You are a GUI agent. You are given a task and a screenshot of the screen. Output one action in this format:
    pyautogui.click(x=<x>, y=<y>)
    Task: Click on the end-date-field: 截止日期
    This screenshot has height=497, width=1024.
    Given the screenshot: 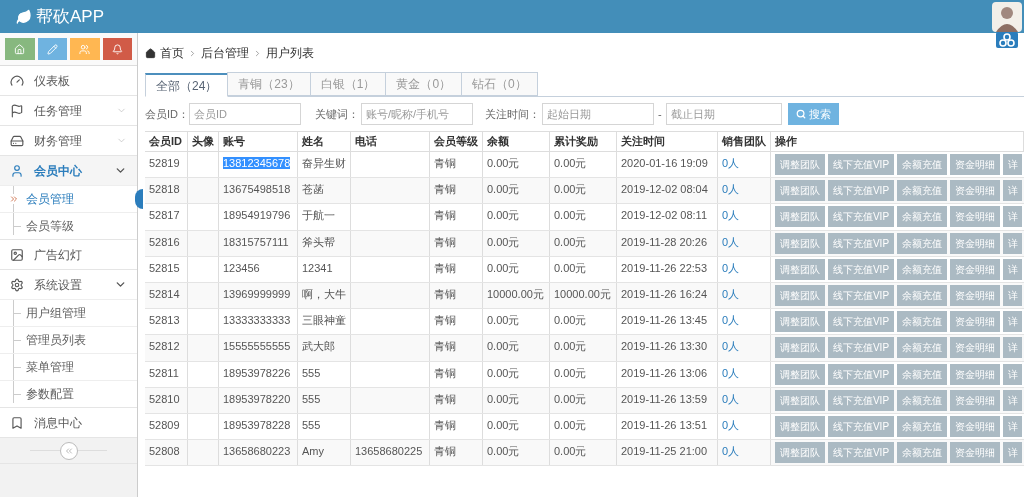 What is the action you would take?
    pyautogui.click(x=723, y=114)
    